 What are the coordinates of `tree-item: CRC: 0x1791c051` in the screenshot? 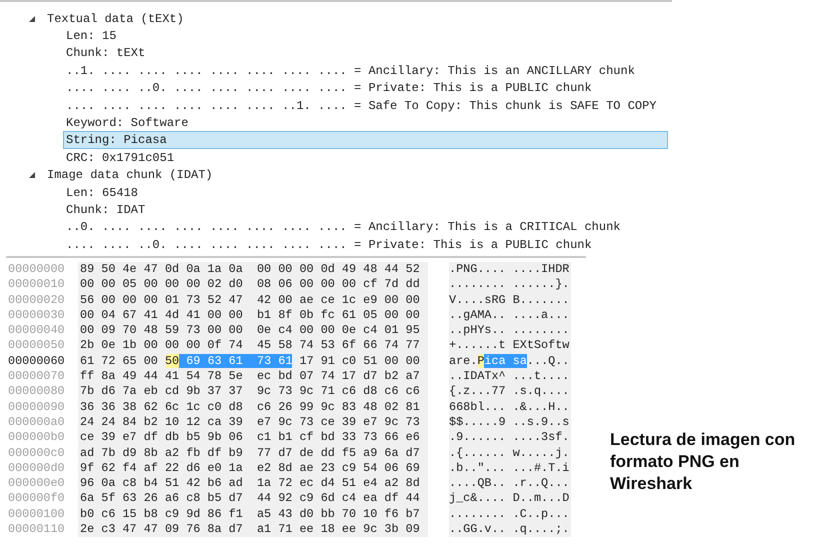 It's located at (120, 157).